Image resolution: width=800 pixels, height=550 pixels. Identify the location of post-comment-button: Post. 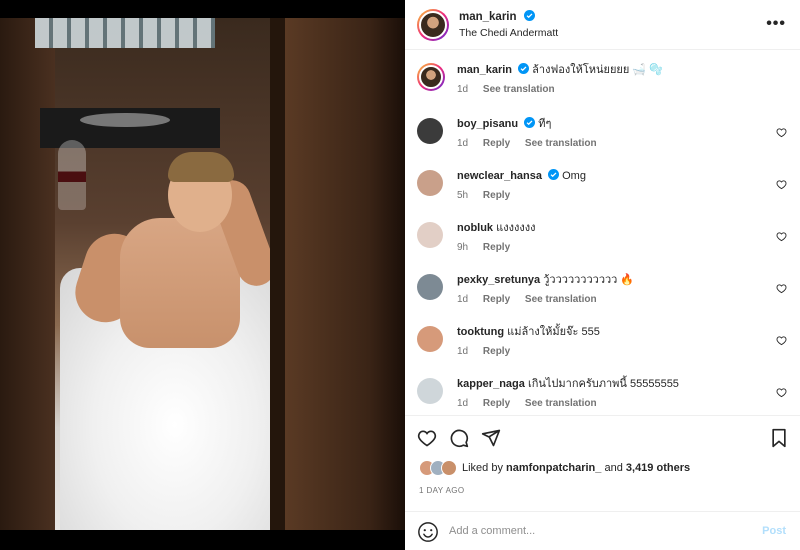
(774, 531).